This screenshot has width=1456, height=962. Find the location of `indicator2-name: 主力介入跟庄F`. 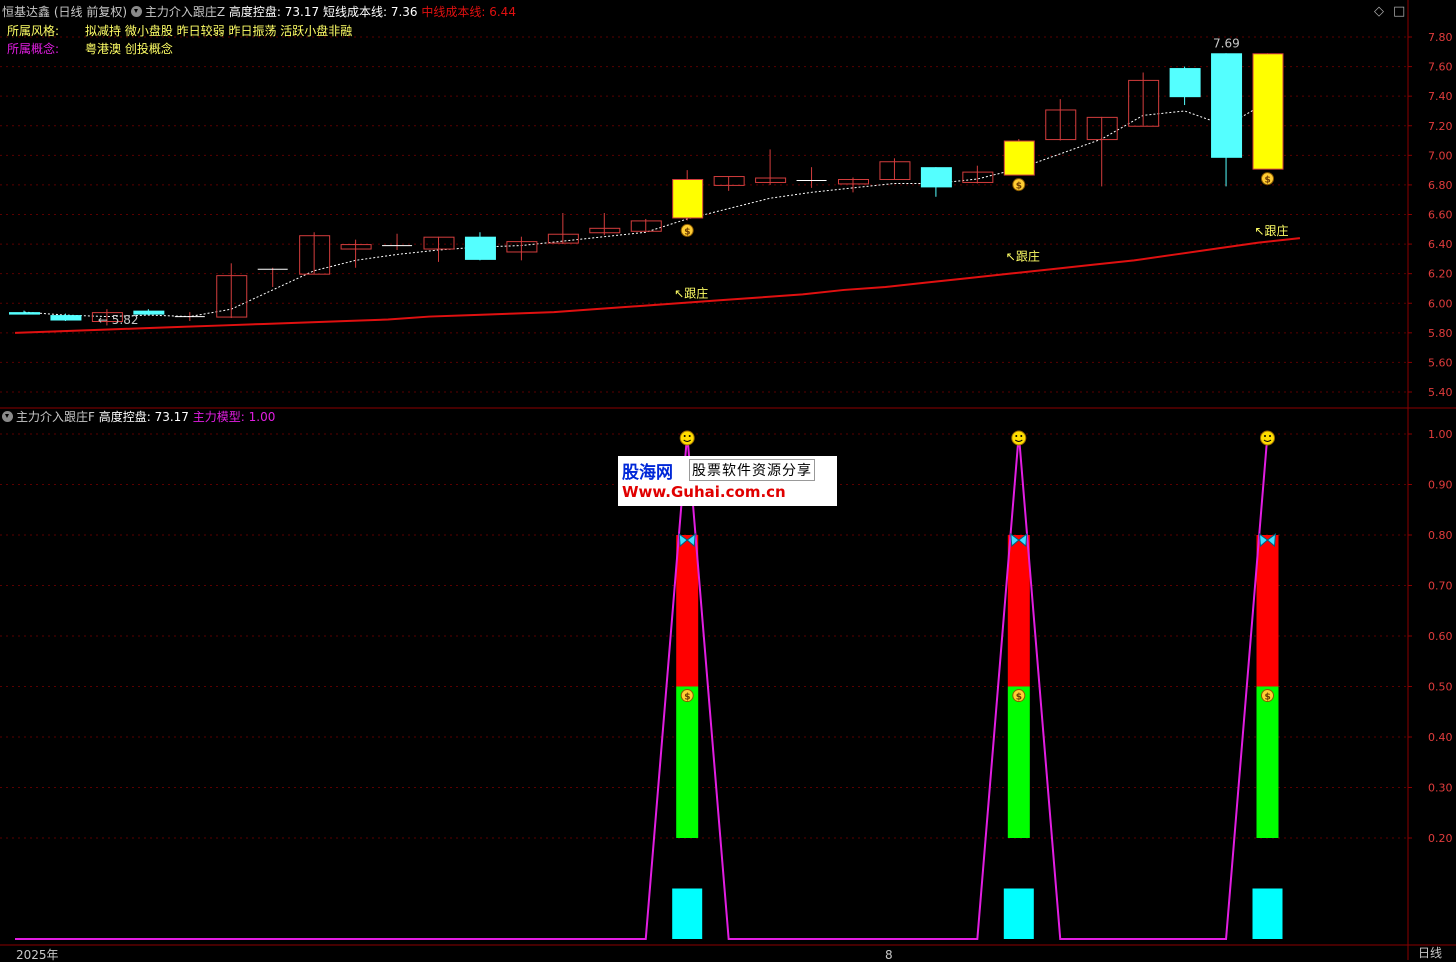

indicator2-name: 主力介入跟庄F is located at coordinates (55, 417).